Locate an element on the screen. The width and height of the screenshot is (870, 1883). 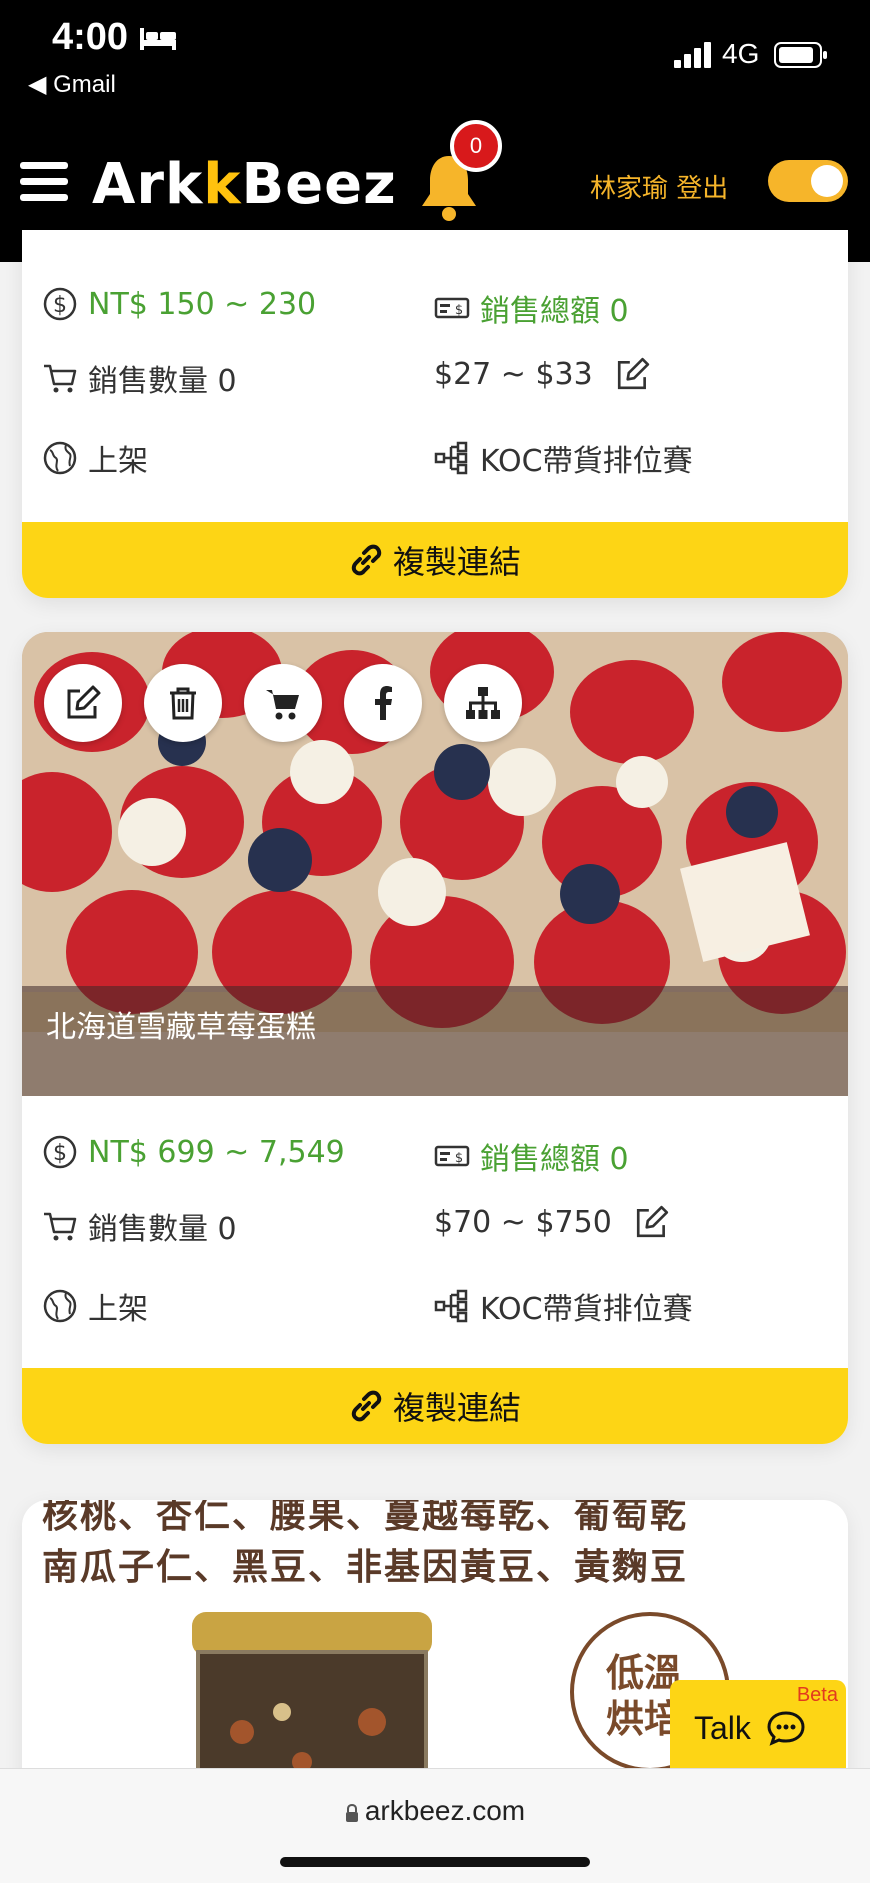
home-indicator is located at coordinates (435, 1862).